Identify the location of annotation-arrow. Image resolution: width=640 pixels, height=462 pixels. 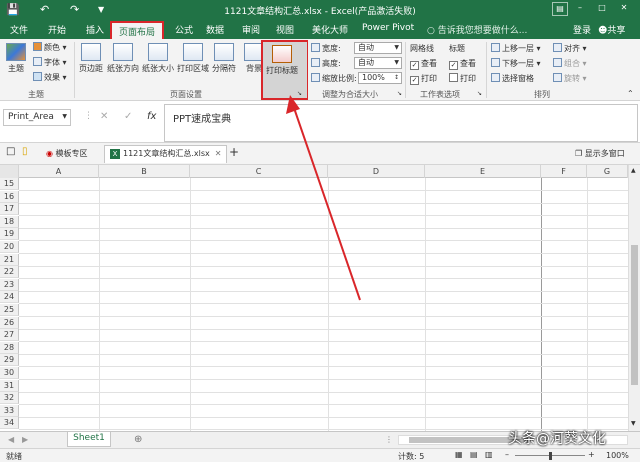
(323, 198).